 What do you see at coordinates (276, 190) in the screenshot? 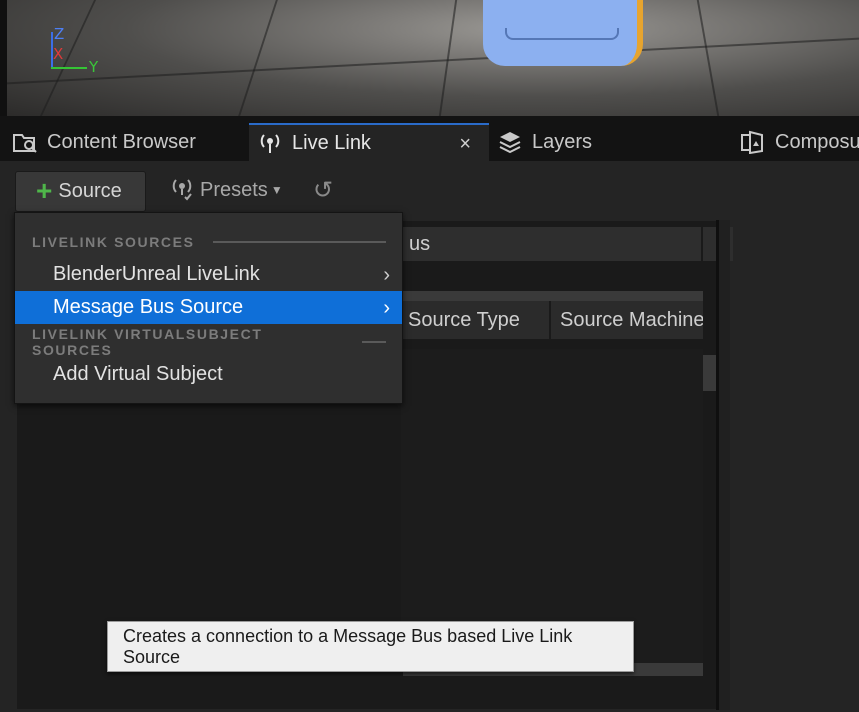
I see `chevron-down-icon: ▼` at bounding box center [276, 190].